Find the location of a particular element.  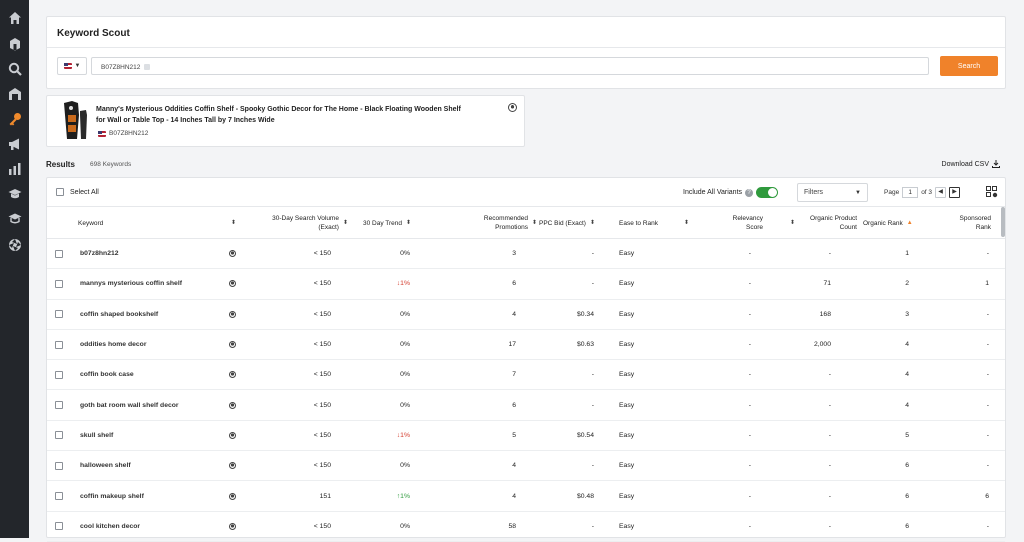

trend-value: 1% is located at coordinates (405, 284).